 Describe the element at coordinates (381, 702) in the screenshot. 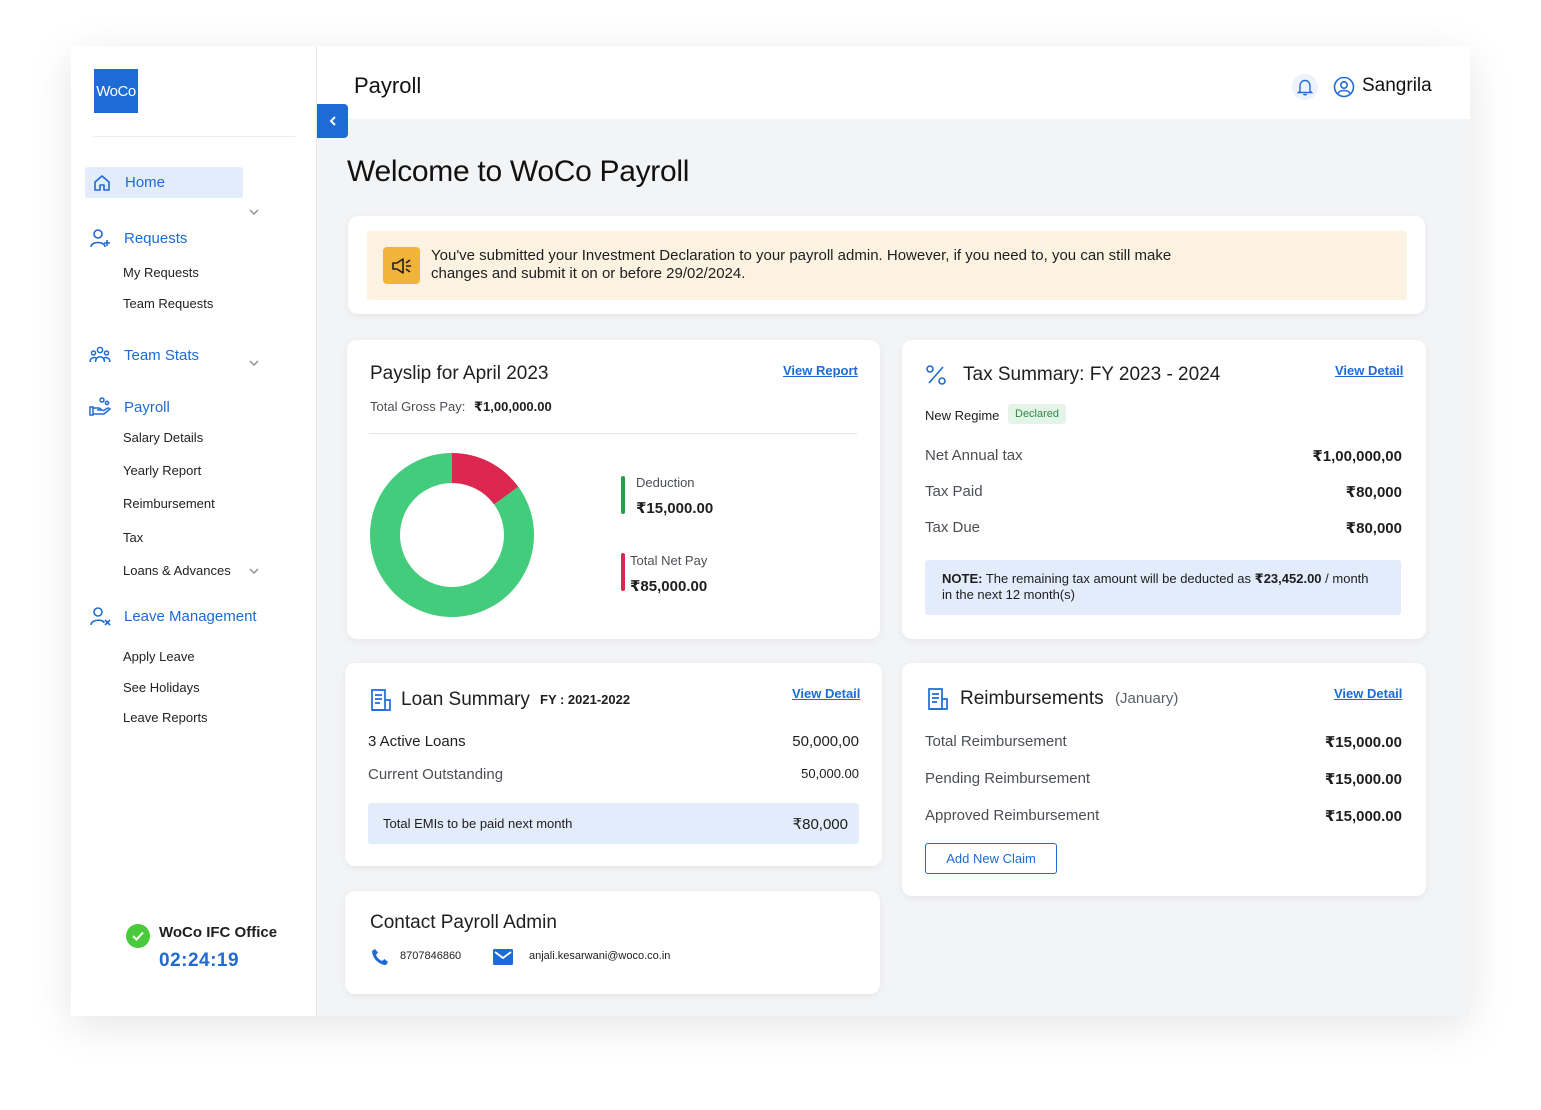

I see `document-icon` at that location.